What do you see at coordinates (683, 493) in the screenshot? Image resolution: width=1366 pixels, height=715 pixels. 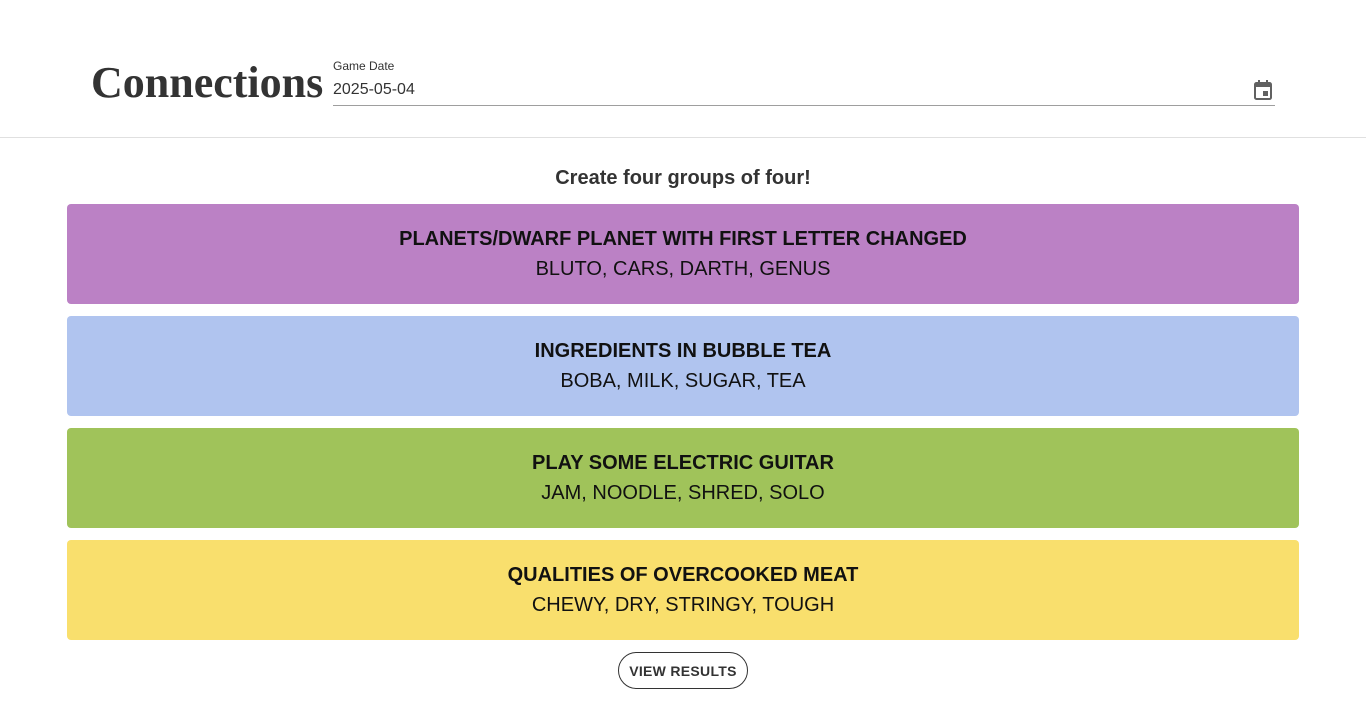 I see `group-words: JAM, NOODLE, SHRED, SOLO` at bounding box center [683, 493].